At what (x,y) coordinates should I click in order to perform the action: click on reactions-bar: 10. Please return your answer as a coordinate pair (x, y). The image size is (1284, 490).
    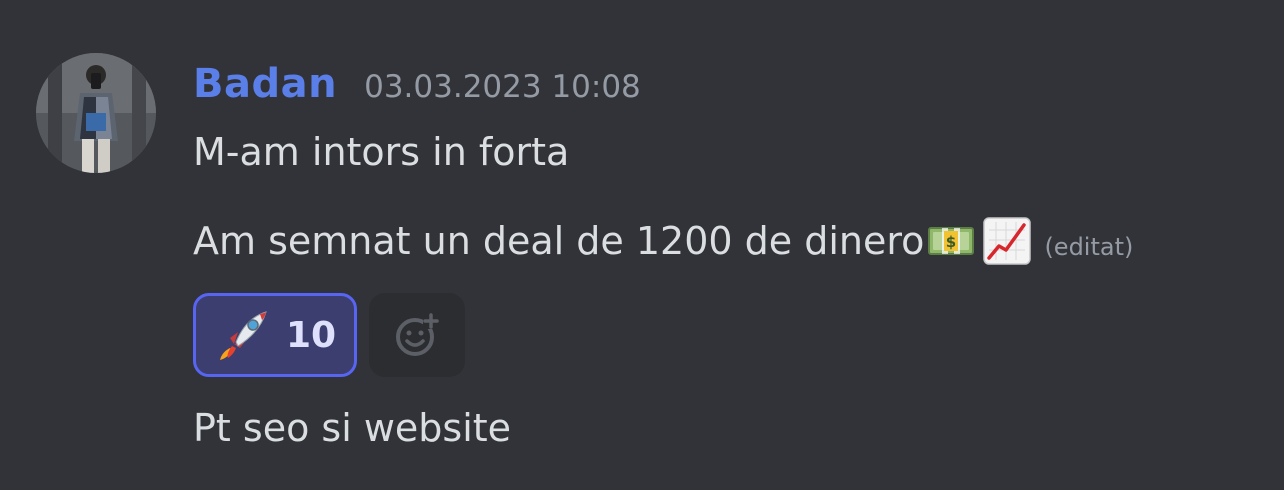
    Looking at the image, I should click on (329, 335).